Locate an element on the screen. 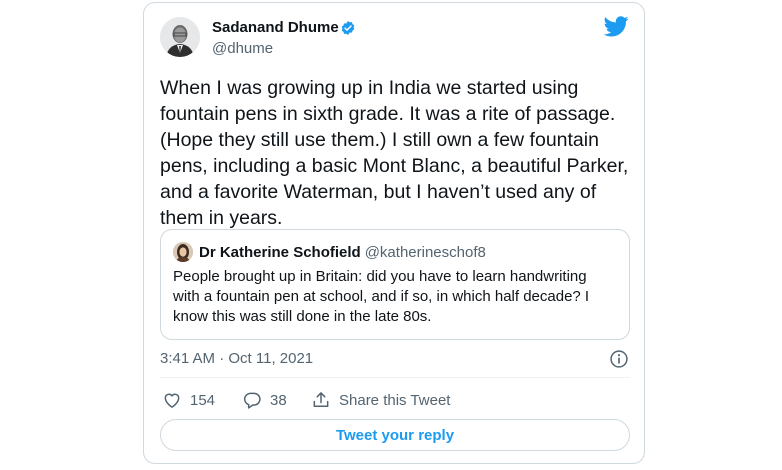 The height and width of the screenshot is (470, 782). tweet-your-reply-button: Tweet your reply is located at coordinates (395, 435).